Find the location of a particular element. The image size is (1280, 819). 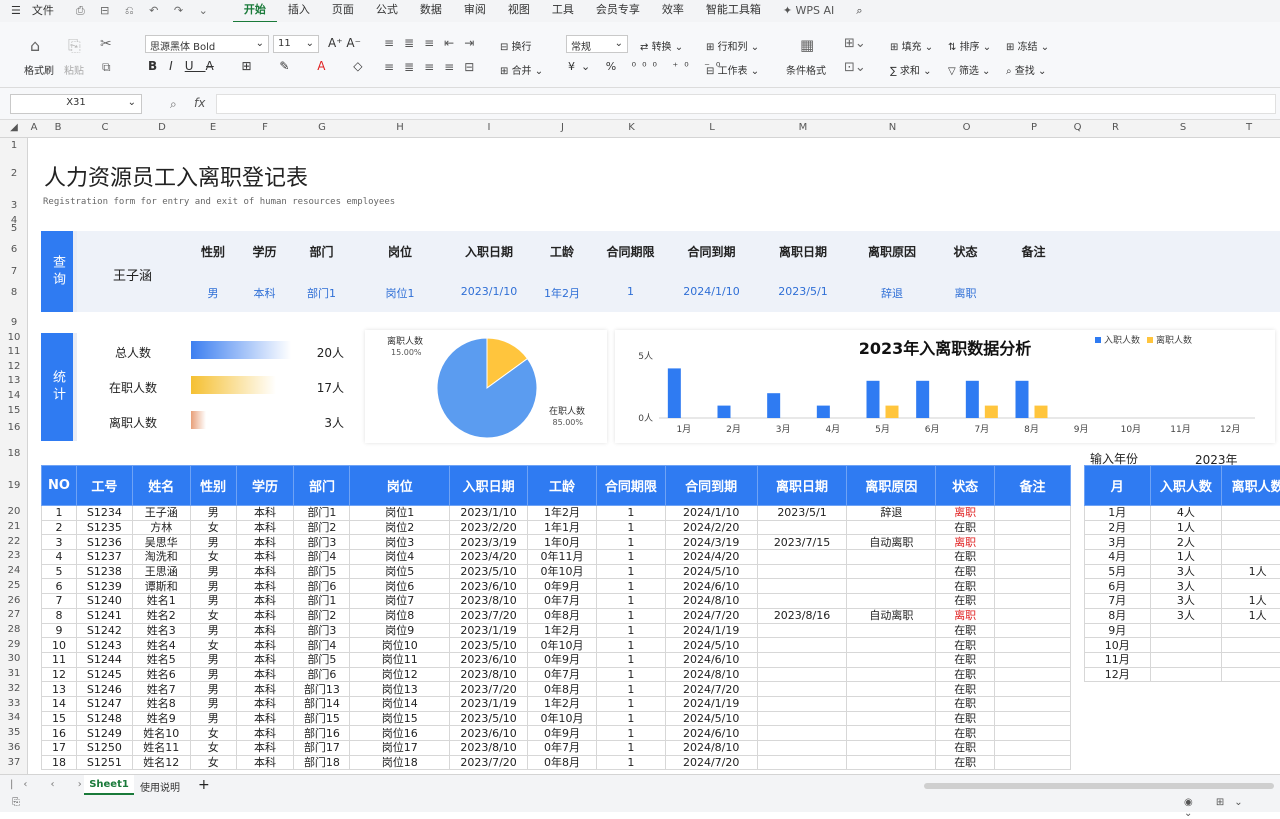

tab-10: 智能工具箱 is located at coordinates (733, 11).